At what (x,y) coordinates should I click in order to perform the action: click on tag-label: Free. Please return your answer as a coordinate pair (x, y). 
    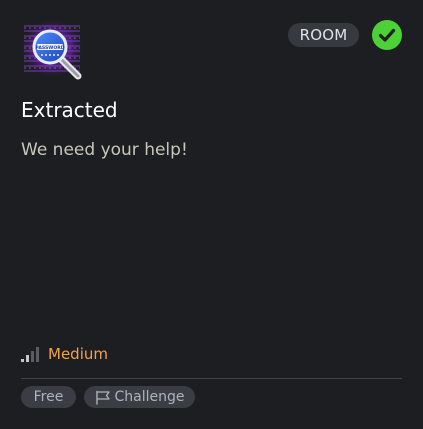
    Looking at the image, I should click on (48, 397).